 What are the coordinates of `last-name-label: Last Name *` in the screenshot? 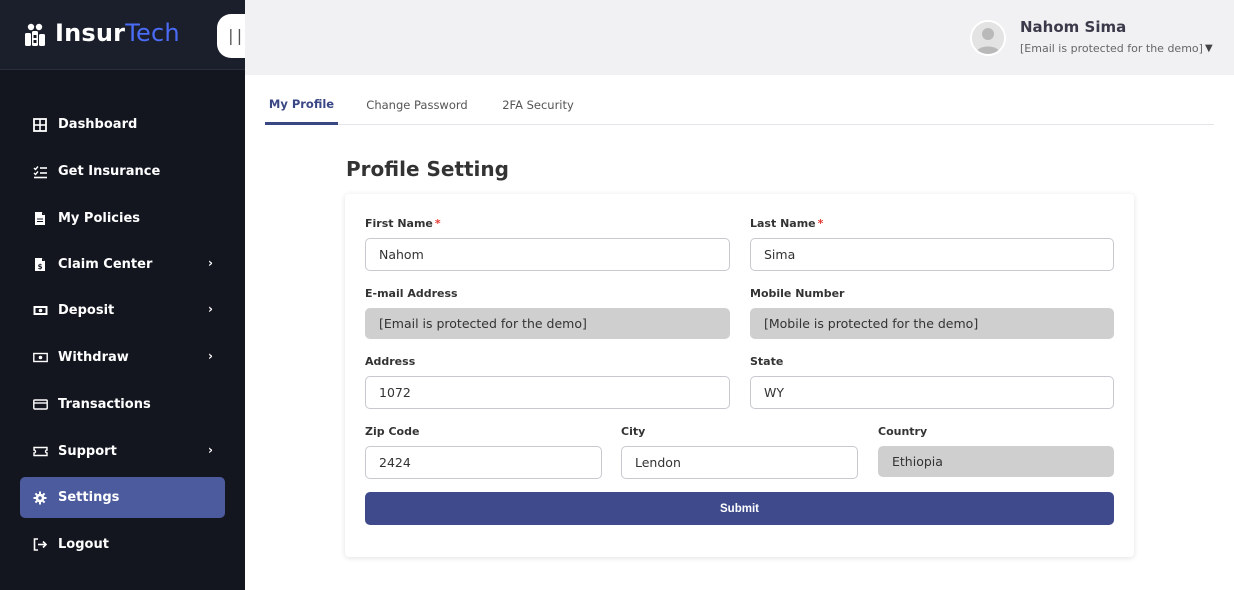 It's located at (786, 223).